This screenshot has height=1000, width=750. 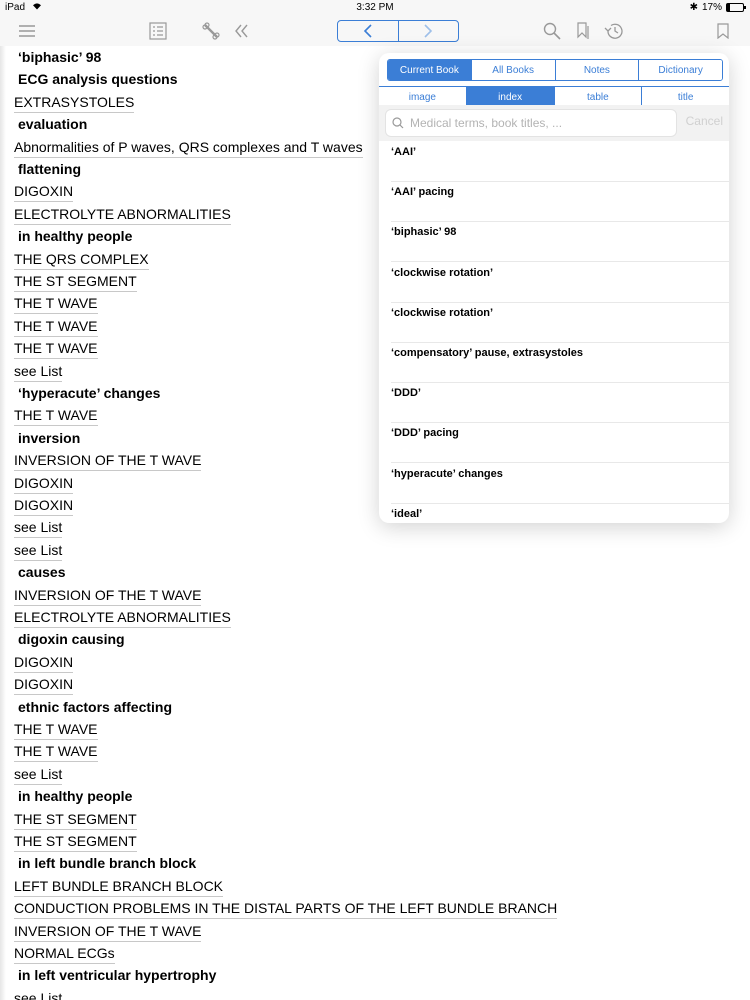 I want to click on search-bar: Cancel, so click(x=554, y=123).